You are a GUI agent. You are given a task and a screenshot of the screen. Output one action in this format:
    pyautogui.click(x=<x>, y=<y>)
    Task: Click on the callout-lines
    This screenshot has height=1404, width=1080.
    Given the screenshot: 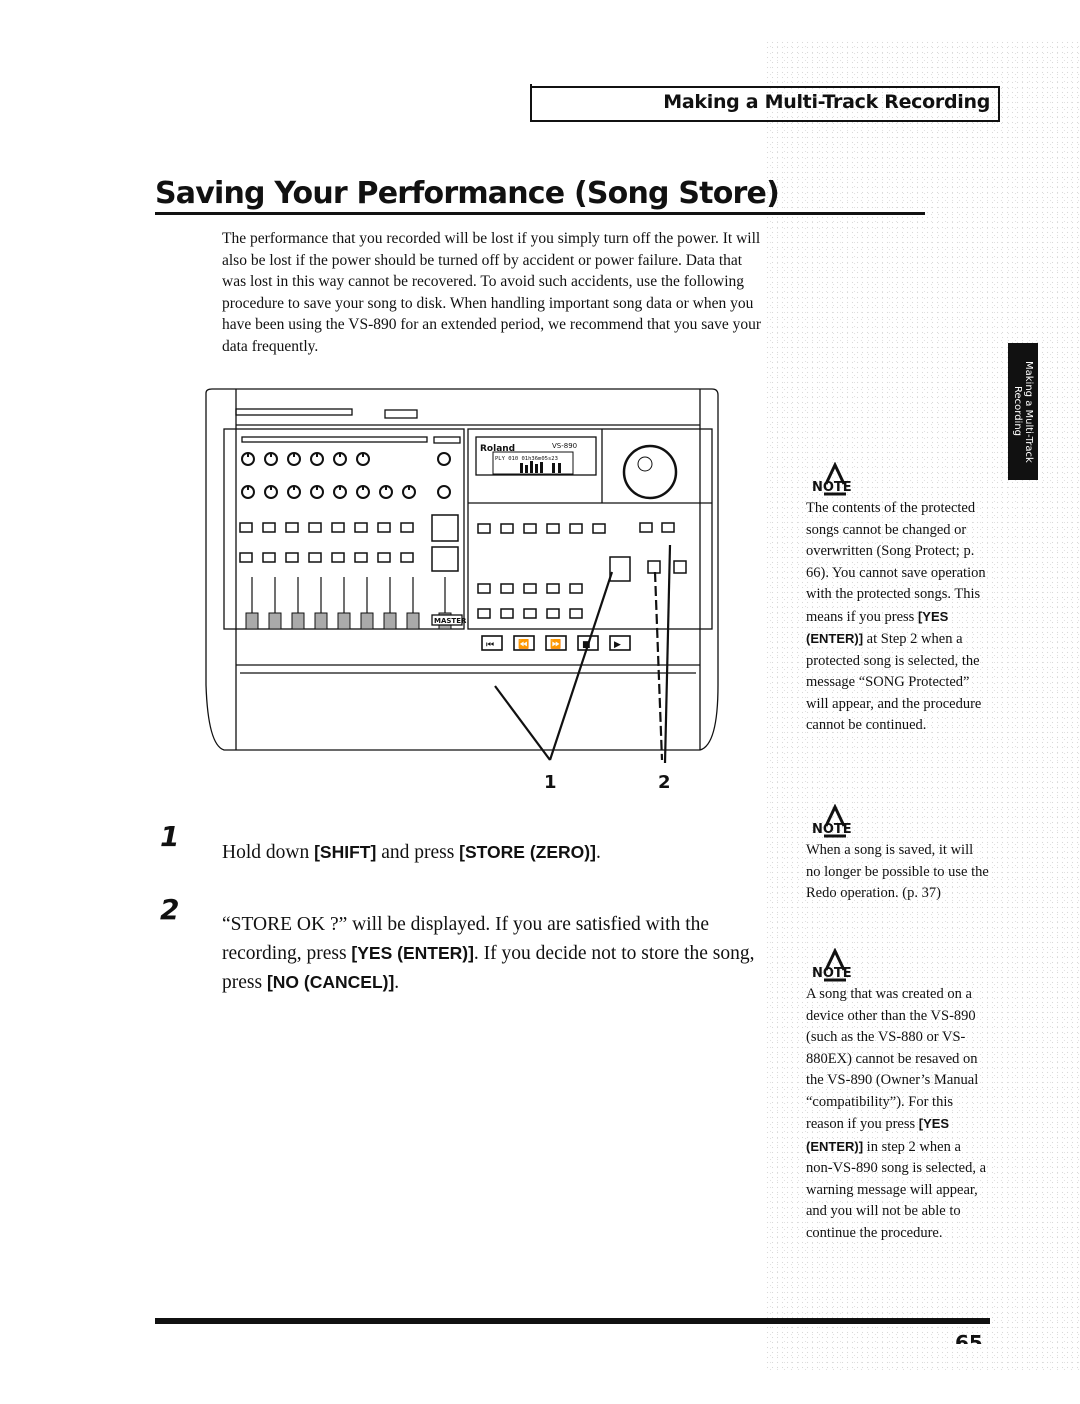 What is the action you would take?
    pyautogui.click(x=583, y=654)
    